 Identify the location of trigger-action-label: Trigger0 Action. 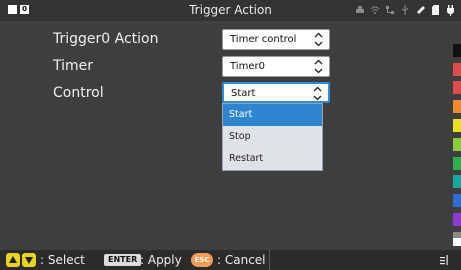
(106, 39).